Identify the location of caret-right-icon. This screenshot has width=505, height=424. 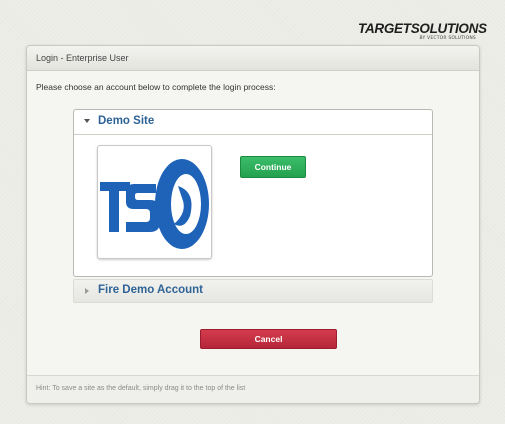
(87, 291).